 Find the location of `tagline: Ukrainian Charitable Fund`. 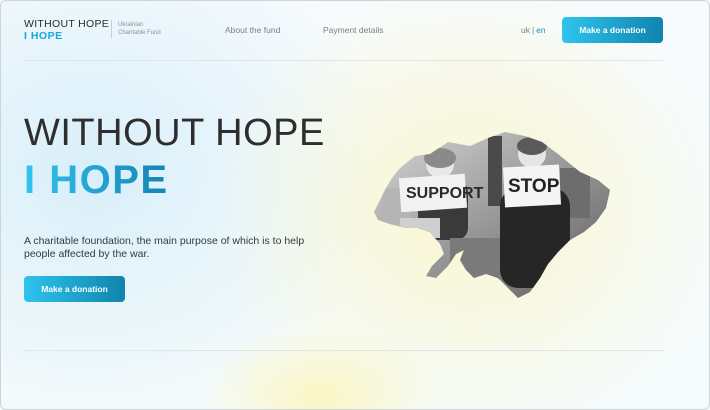

tagline: Ukrainian Charitable Fund is located at coordinates (139, 29).